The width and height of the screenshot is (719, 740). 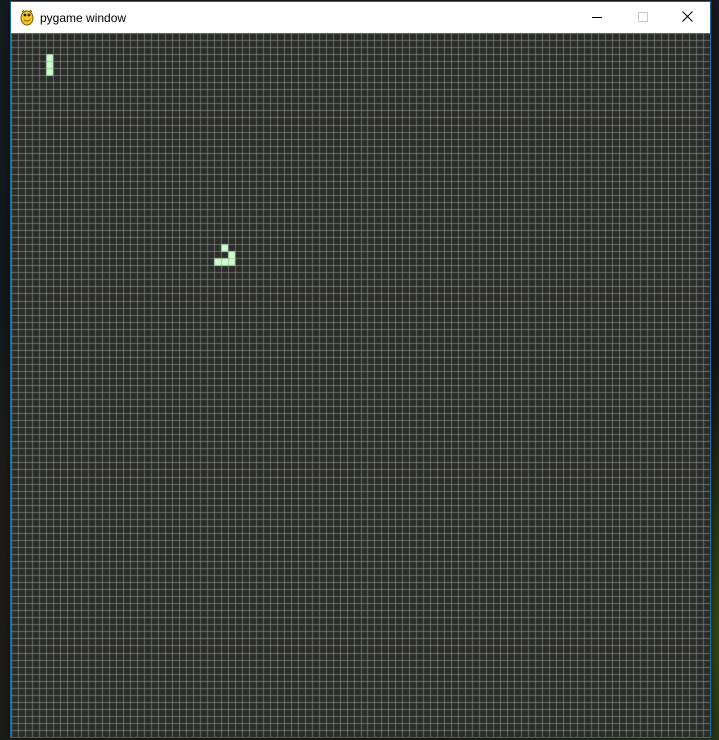 What do you see at coordinates (83, 18) in the screenshot?
I see `window-title: pygame window` at bounding box center [83, 18].